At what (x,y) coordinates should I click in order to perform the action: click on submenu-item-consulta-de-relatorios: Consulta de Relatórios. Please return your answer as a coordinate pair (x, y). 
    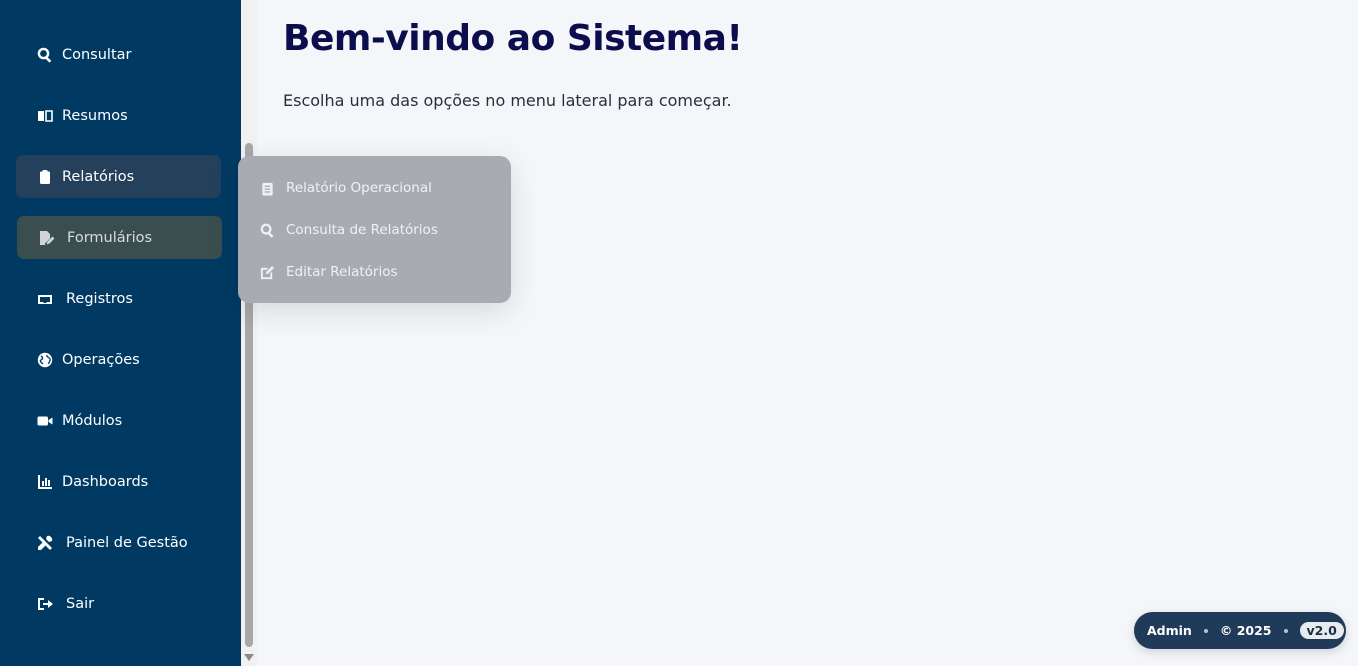
    Looking at the image, I should click on (349, 230).